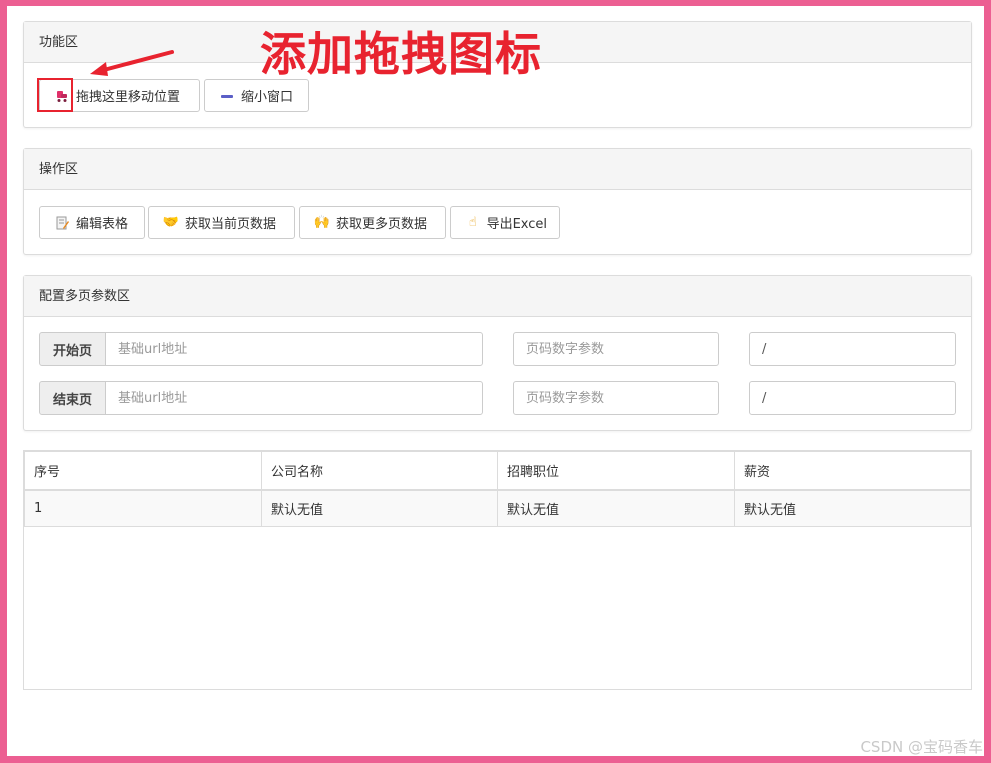 Image resolution: width=991 pixels, height=763 pixels. I want to click on table-header-row: 序号 公司名称 招聘职位 薪资, so click(497, 471).